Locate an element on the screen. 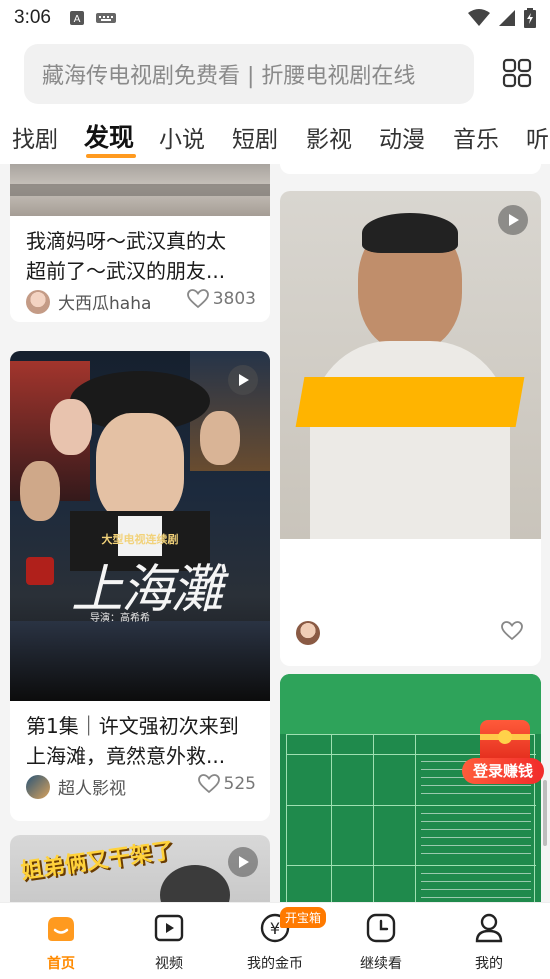 The height and width of the screenshot is (979, 550). nav-video: 视频 is located at coordinates (169, 942).